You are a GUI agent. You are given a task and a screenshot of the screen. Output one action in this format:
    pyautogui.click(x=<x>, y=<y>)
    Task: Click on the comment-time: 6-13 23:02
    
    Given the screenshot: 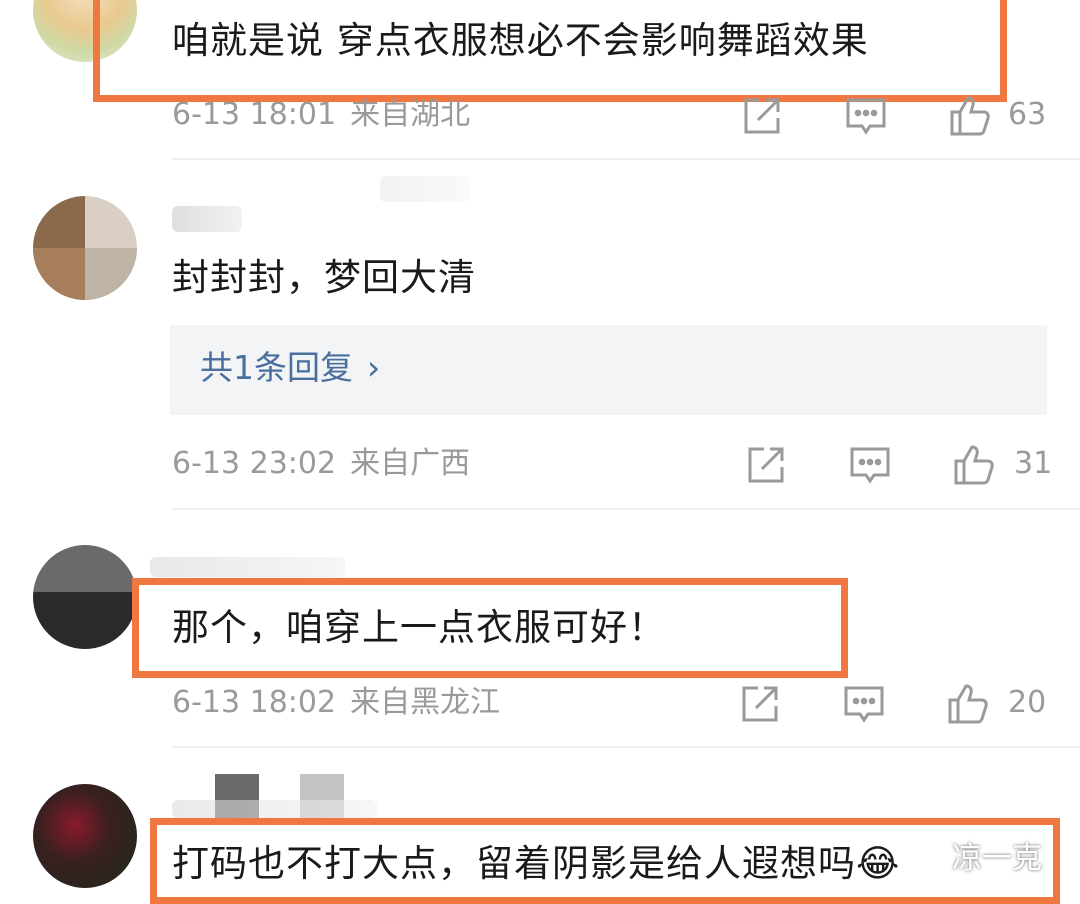 What is the action you would take?
    pyautogui.click(x=254, y=463)
    